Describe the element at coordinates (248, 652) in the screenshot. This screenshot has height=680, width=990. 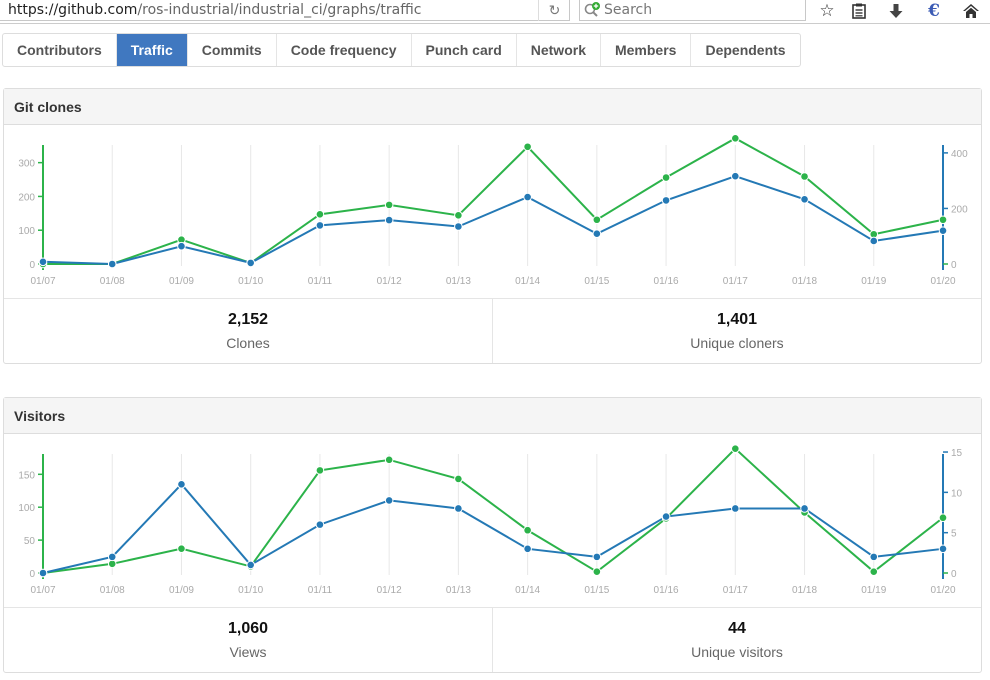
I see `views-label: Views` at that location.